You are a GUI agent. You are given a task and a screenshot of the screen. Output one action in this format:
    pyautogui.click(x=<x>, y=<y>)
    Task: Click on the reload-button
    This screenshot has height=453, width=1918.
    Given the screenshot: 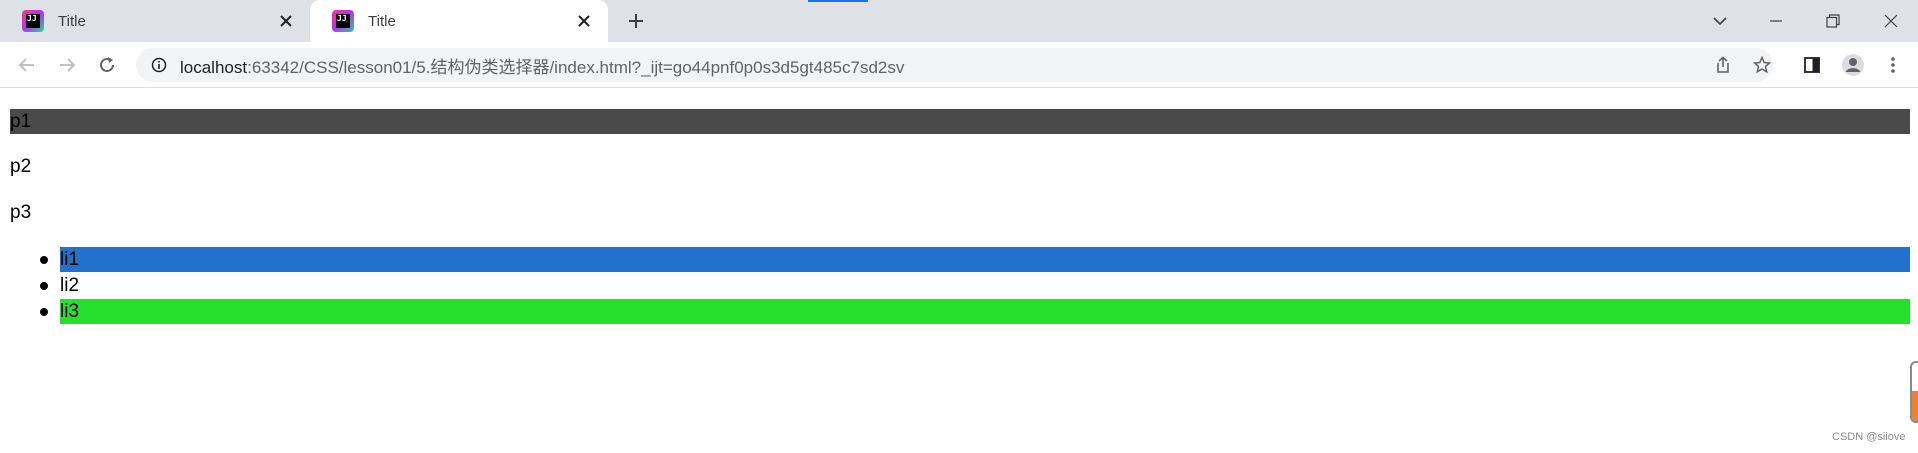 What is the action you would take?
    pyautogui.click(x=107, y=65)
    